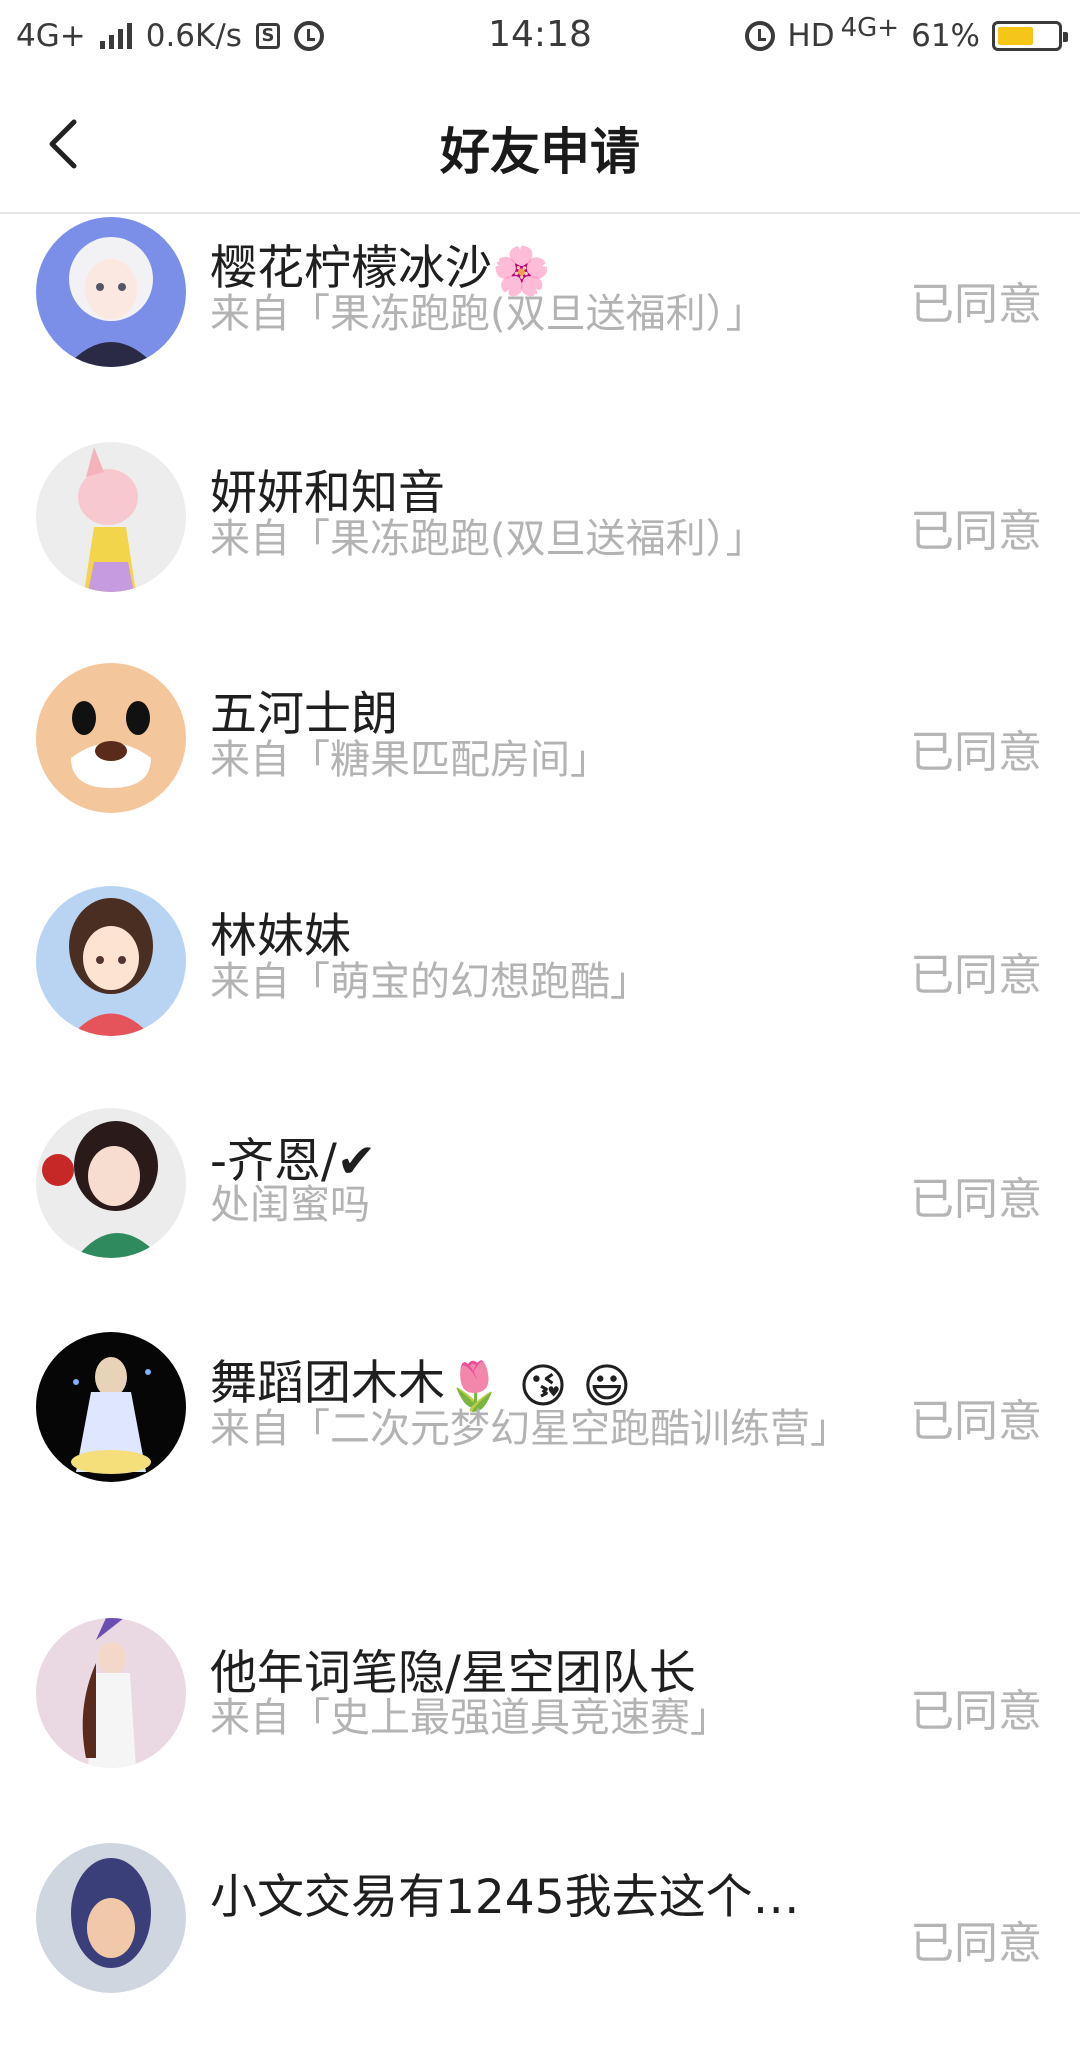 The width and height of the screenshot is (1080, 2061). Describe the element at coordinates (870, 28) in the screenshot. I see `network-type-right: 4G+` at that location.